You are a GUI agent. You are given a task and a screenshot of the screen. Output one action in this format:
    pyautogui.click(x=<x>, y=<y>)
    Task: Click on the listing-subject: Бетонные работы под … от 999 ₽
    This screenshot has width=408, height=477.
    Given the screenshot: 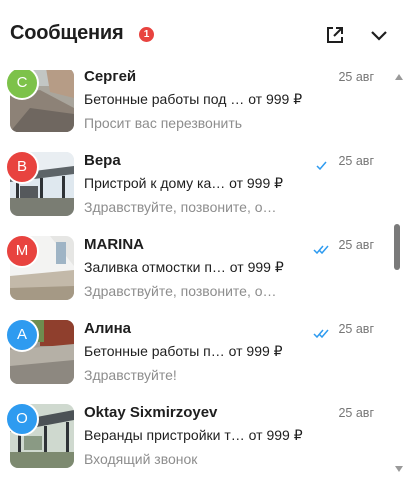 What is the action you would take?
    pyautogui.click(x=193, y=99)
    